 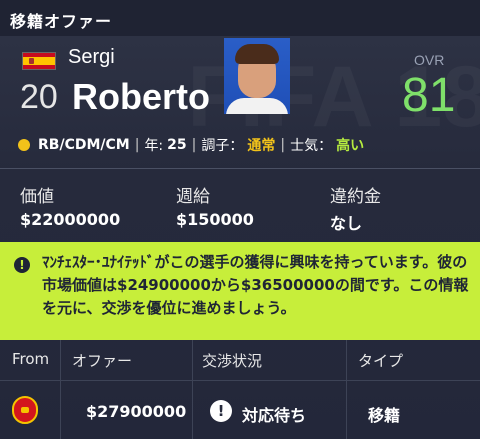 I want to click on ovr-value: 81, so click(x=429, y=95).